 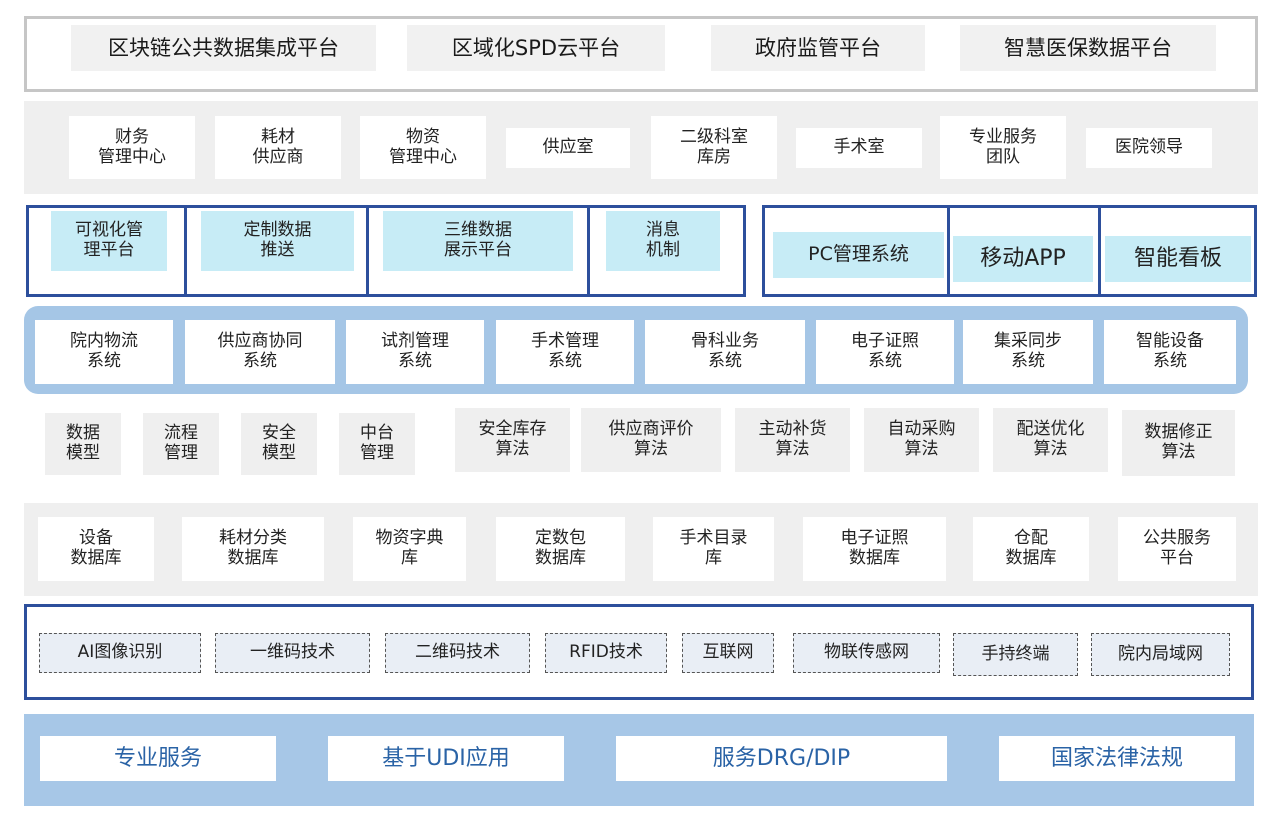 I want to click on security-model: 安全 模型, so click(x=279, y=444).